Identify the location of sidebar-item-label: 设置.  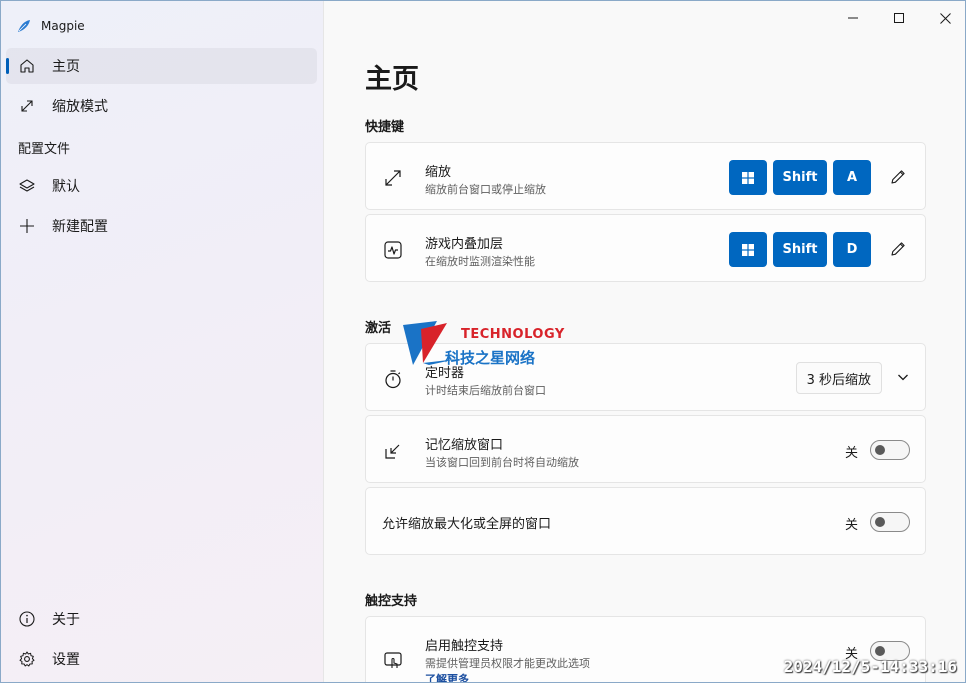
(66, 660).